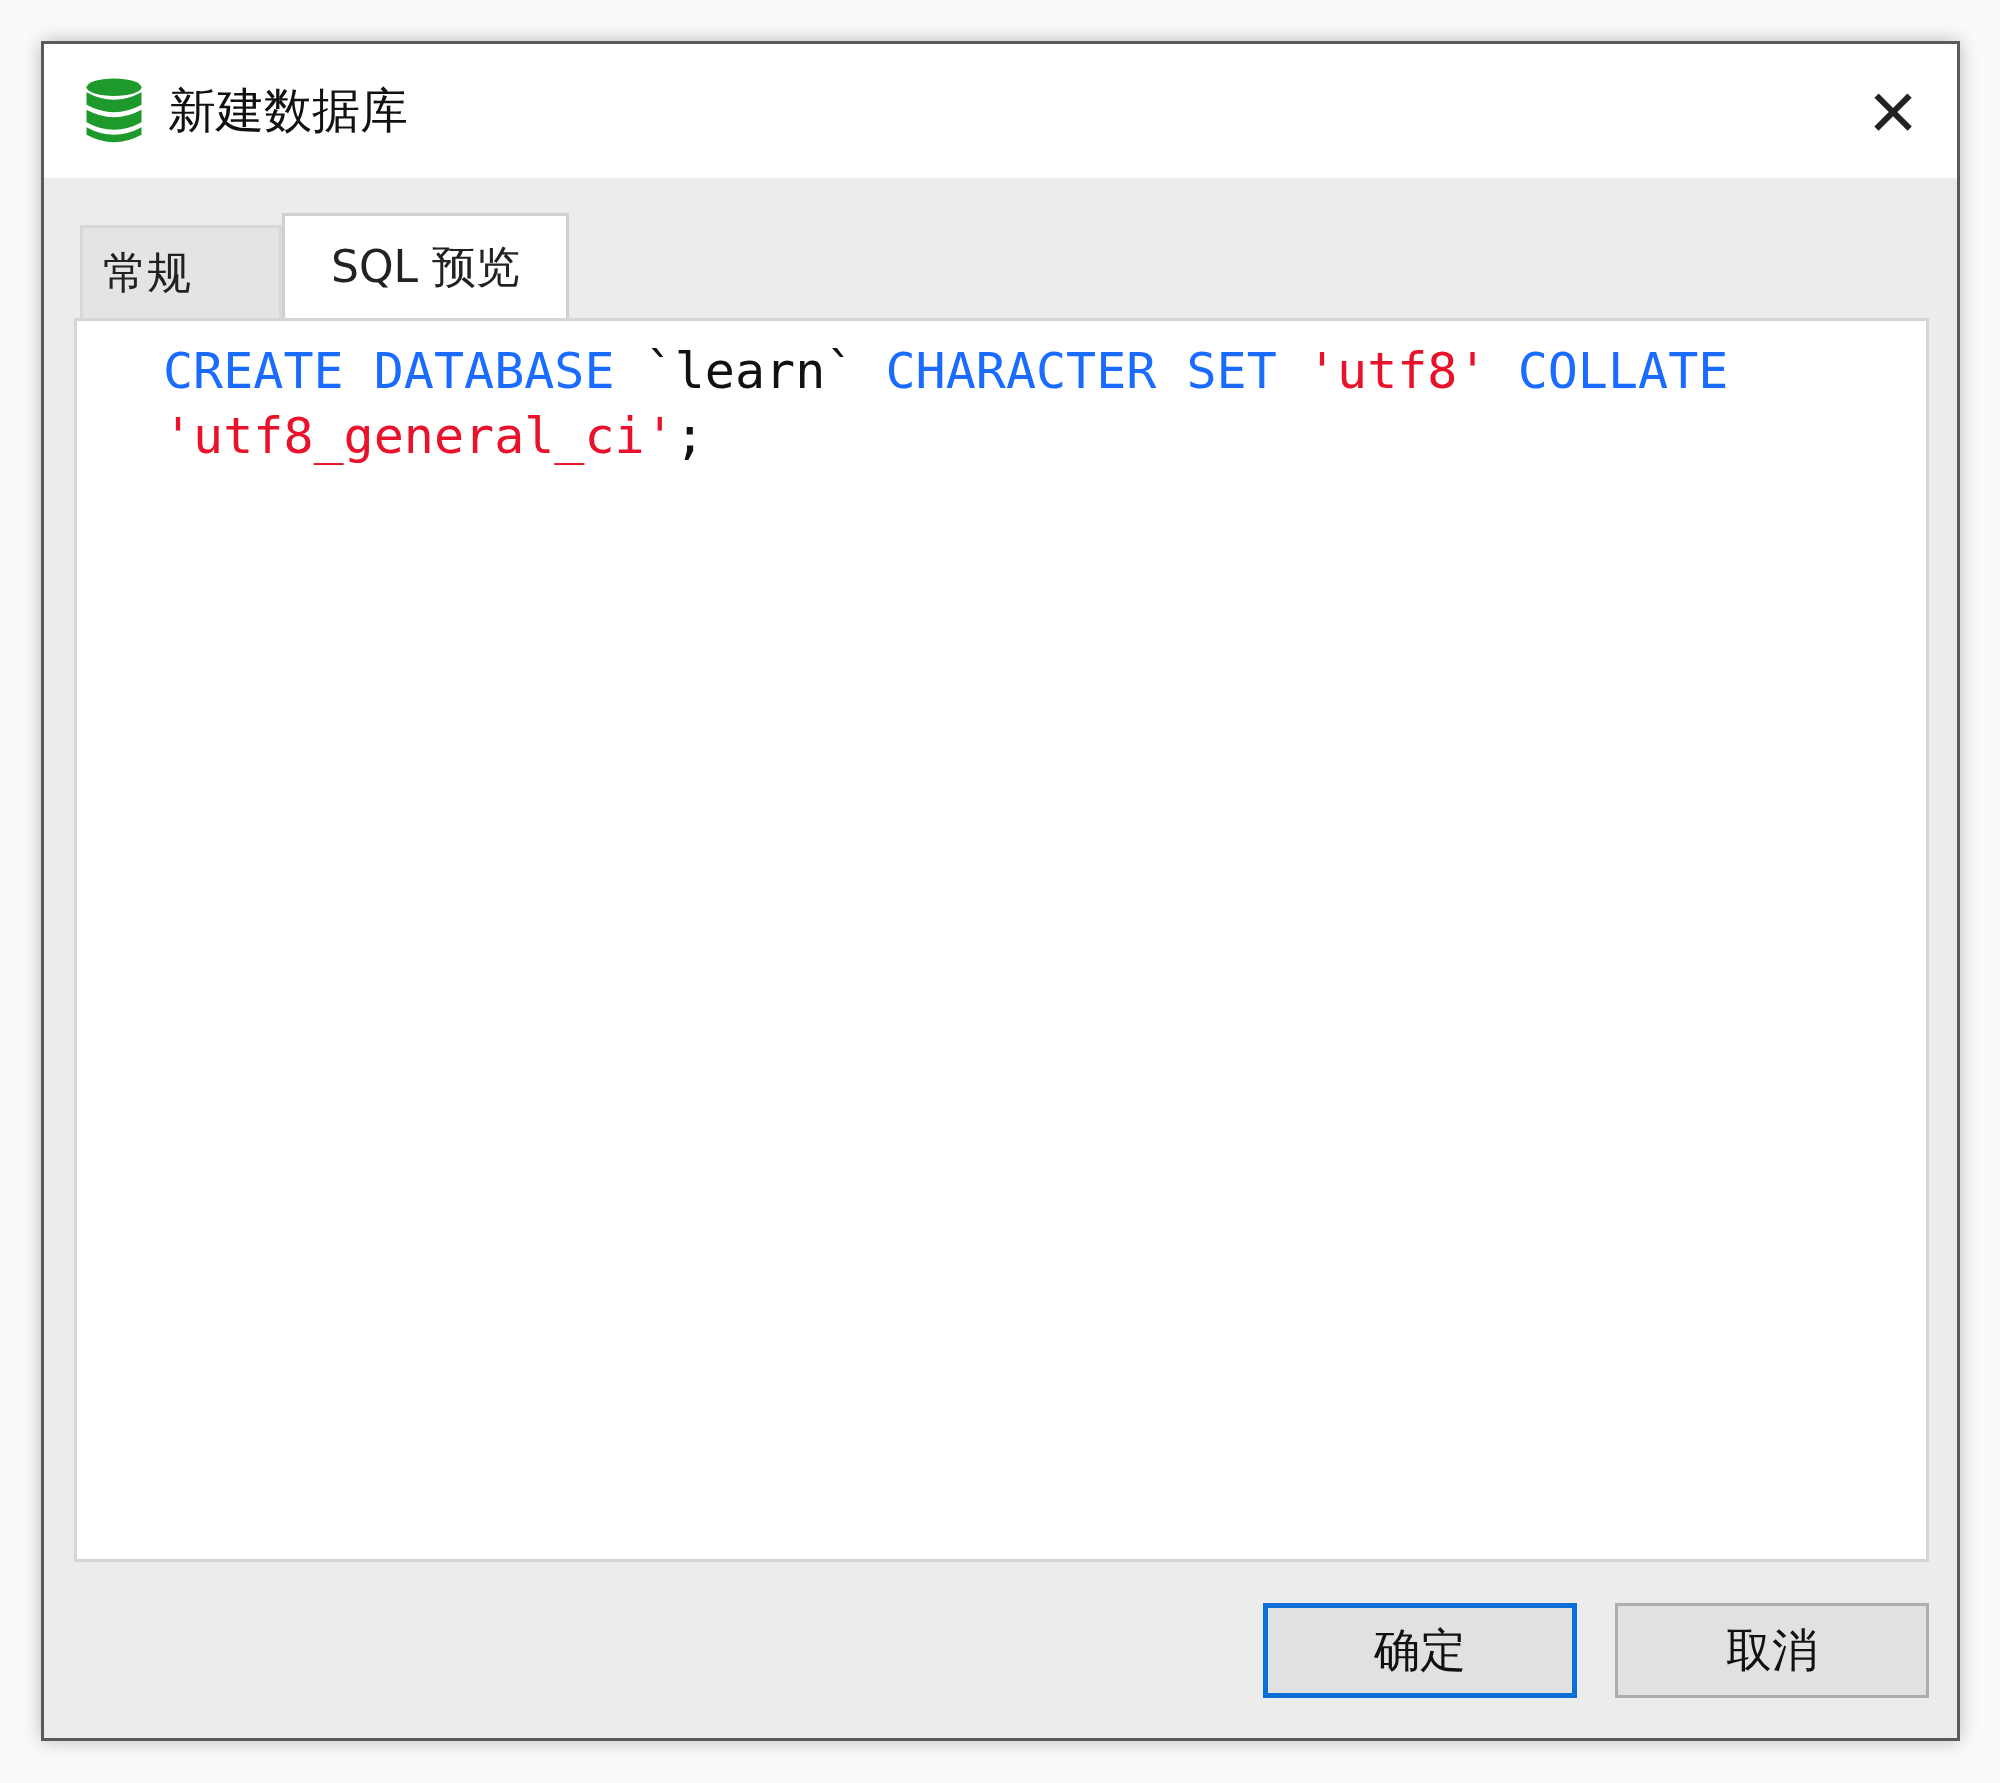 The image size is (2000, 1783). What do you see at coordinates (1893, 111) in the screenshot?
I see `close-button: ×` at bounding box center [1893, 111].